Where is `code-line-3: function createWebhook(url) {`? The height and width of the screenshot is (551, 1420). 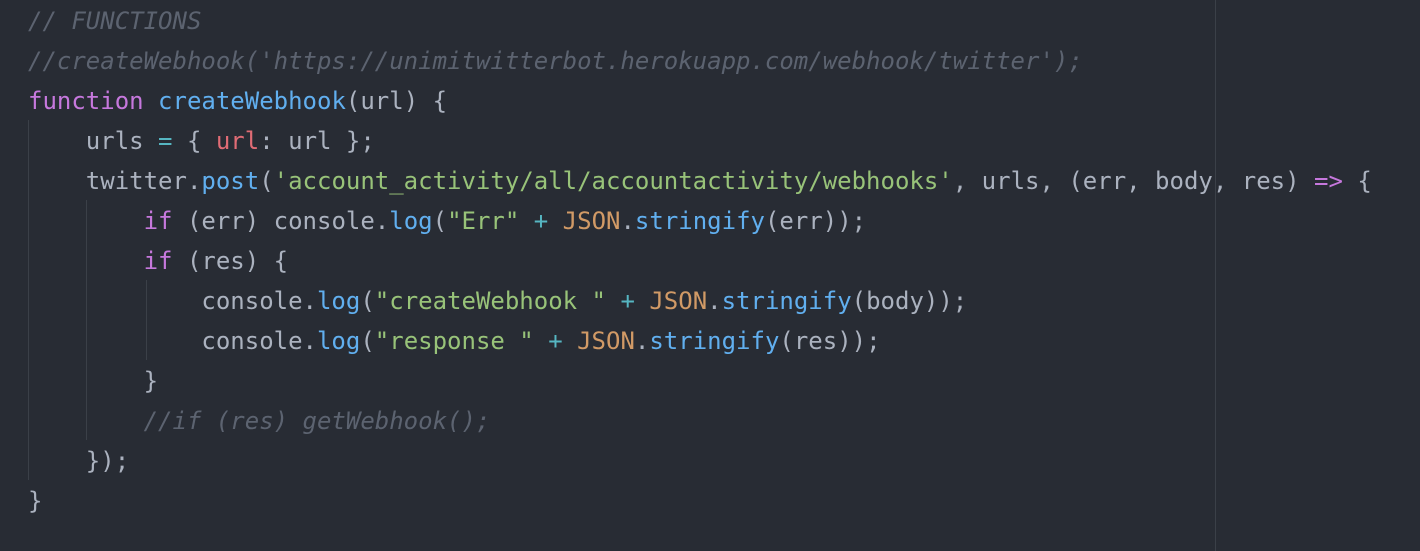
code-line-3: function createWebhook(url) { is located at coordinates (237, 101).